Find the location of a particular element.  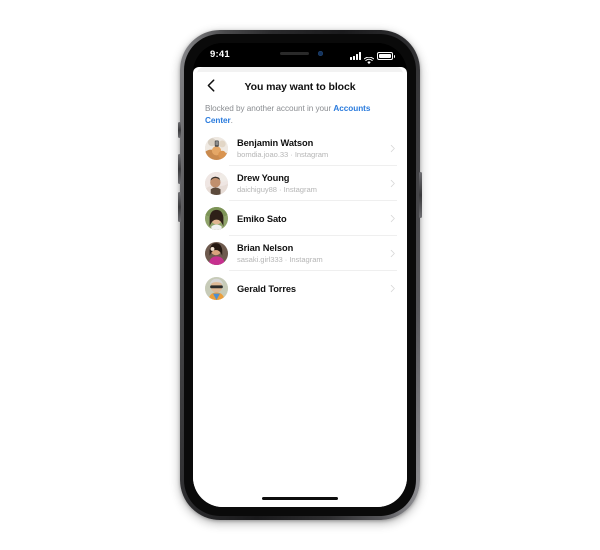

list-item: Drew Young daichiguy88 · Instagram is located at coordinates (300, 183).